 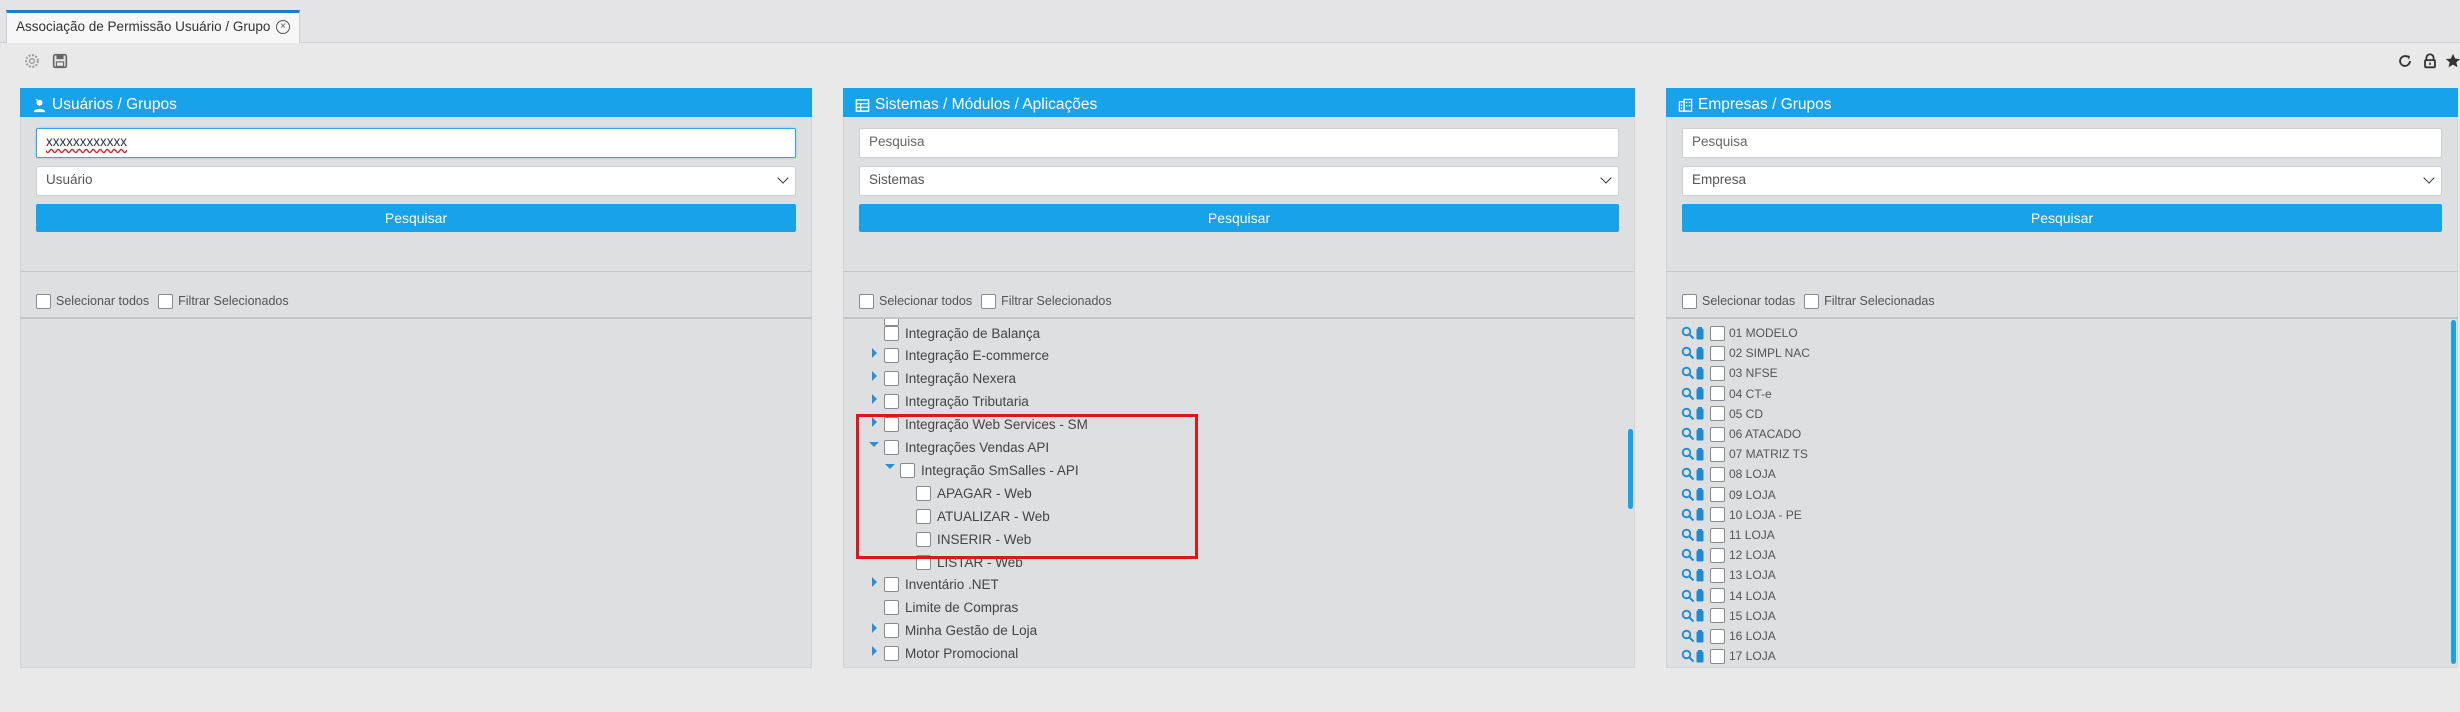 I want to click on companies-type-select: Empresa, so click(x=2062, y=181).